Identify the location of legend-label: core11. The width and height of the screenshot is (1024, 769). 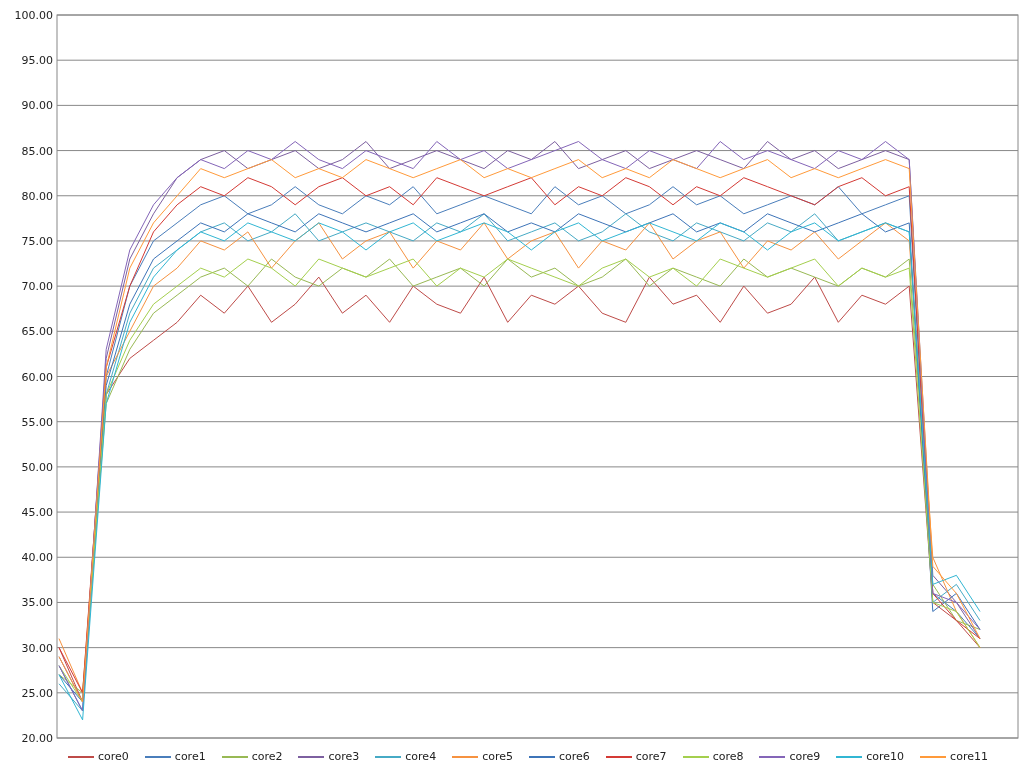
(969, 756).